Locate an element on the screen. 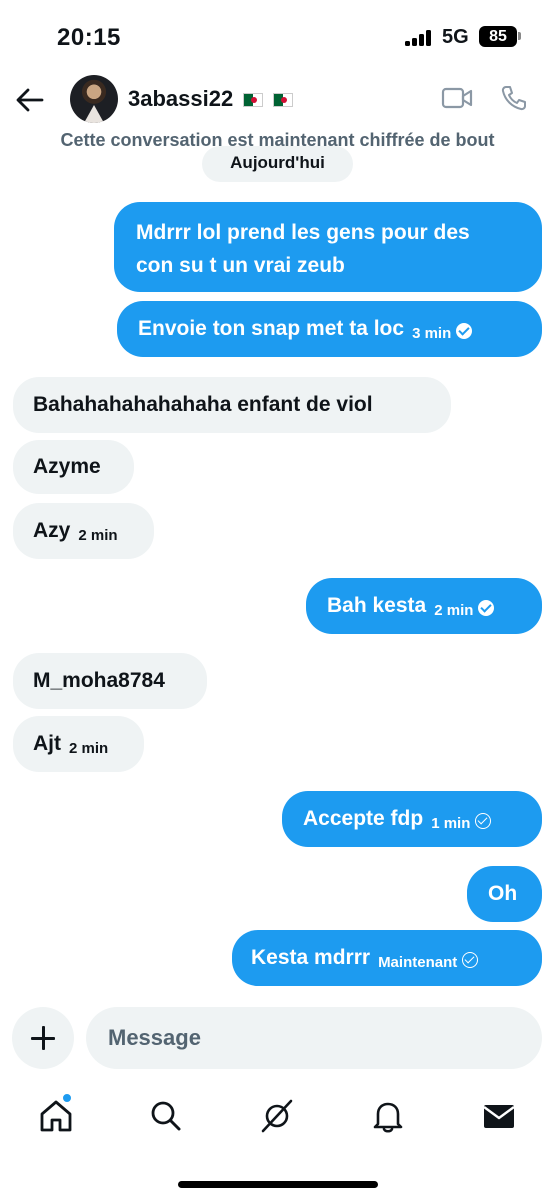 This screenshot has height=1200, width=555. message-bubble-outgoing: Kesta mdrrr Maintenant is located at coordinates (387, 958).